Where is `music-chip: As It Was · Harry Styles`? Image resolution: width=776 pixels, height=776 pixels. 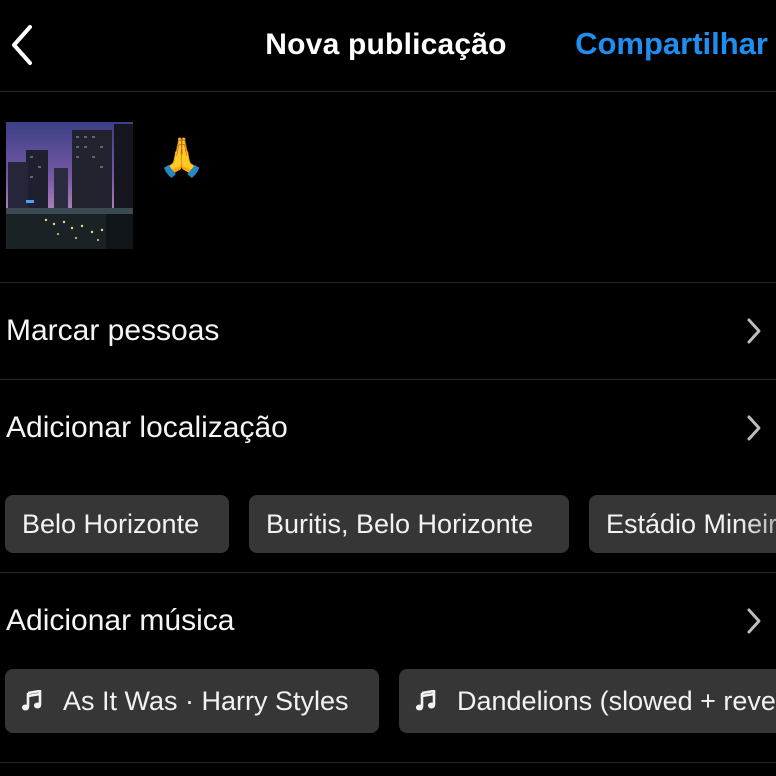 music-chip: As It Was · Harry Styles is located at coordinates (192, 701).